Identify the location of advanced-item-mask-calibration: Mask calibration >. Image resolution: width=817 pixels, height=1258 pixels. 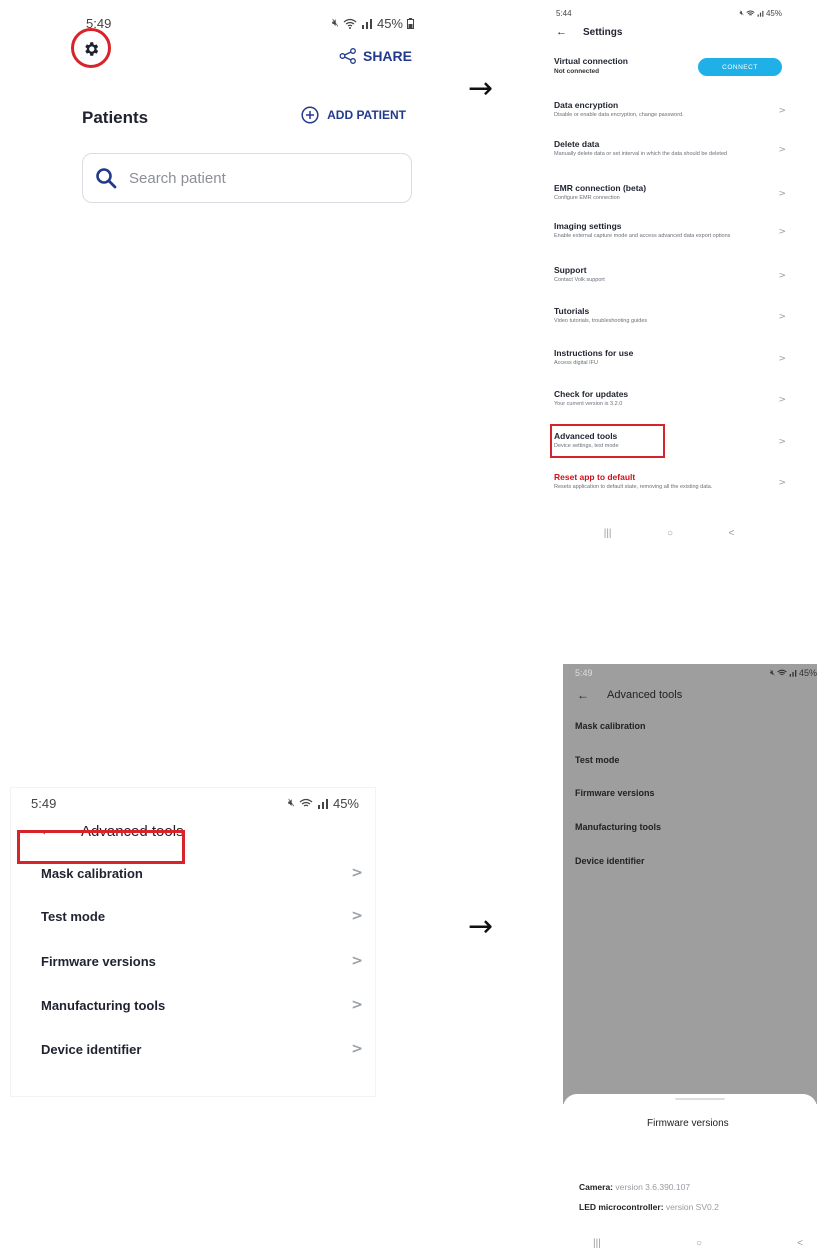
(202, 873).